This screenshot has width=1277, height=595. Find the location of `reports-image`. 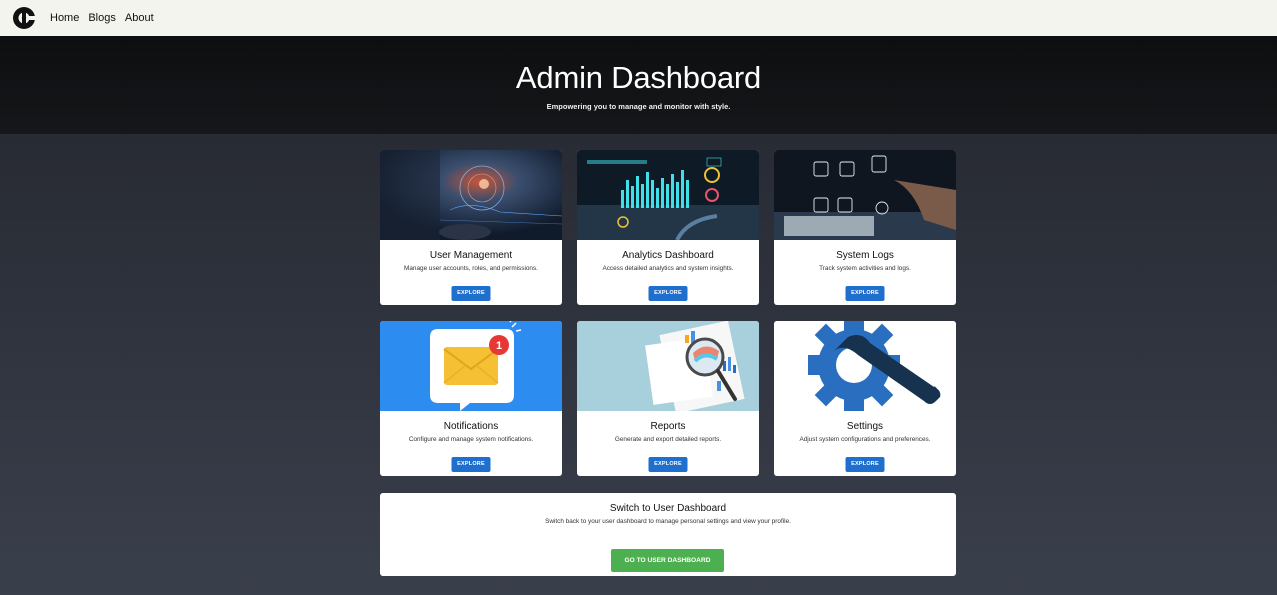

reports-image is located at coordinates (668, 366).